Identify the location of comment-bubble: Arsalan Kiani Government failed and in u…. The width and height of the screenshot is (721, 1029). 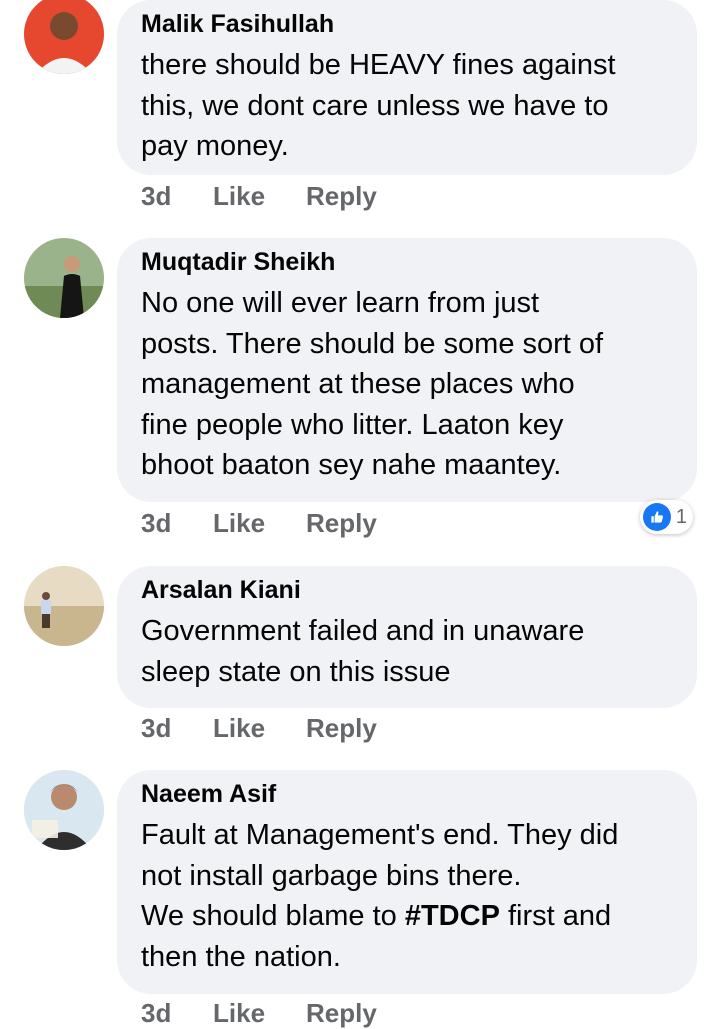
(407, 637).